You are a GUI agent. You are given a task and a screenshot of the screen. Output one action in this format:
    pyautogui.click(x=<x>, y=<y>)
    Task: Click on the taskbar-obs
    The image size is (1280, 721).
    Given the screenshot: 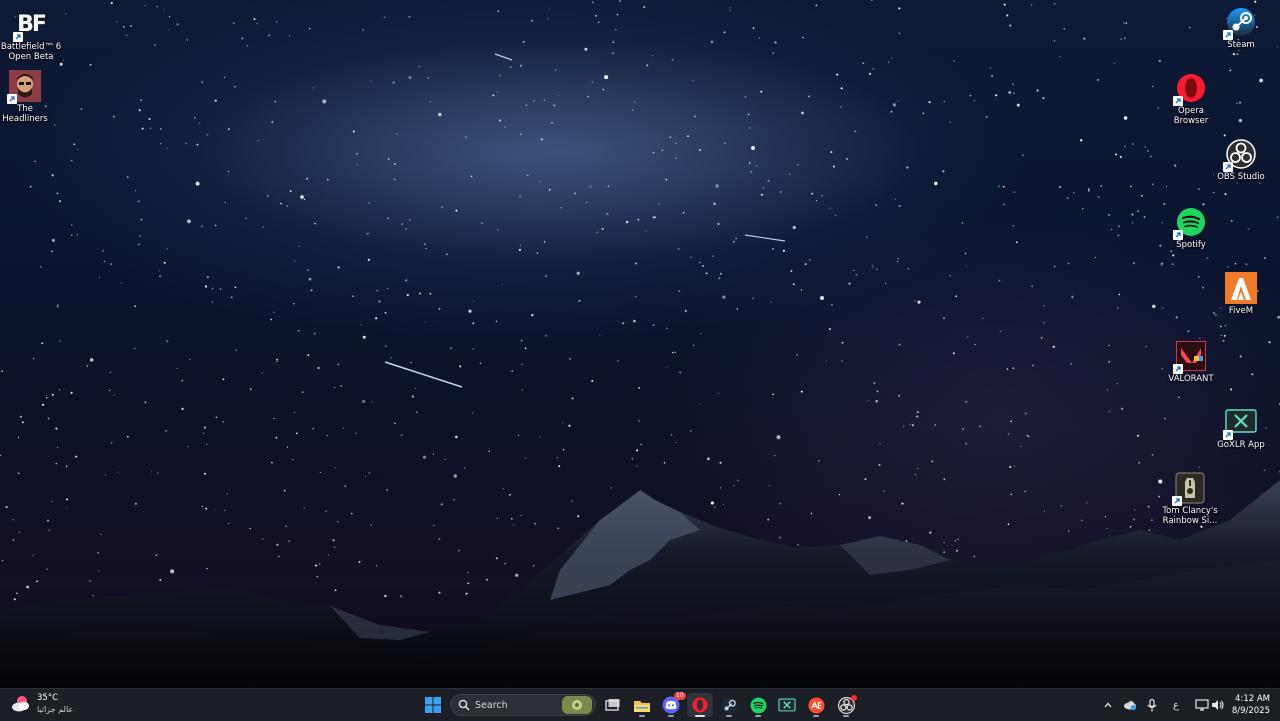 What is the action you would take?
    pyautogui.click(x=846, y=705)
    